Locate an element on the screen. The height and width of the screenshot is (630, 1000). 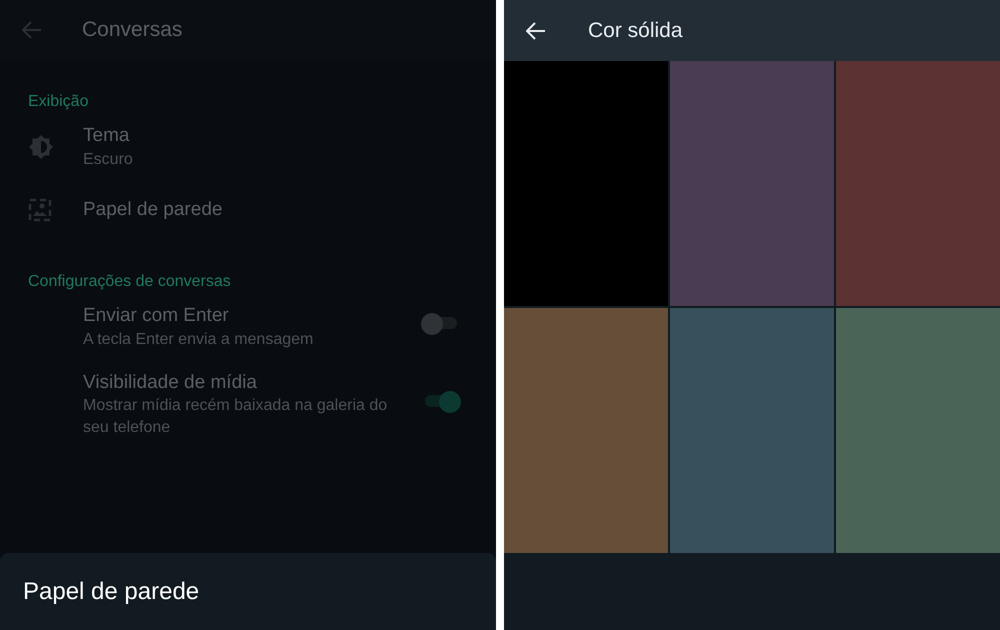
setting-title: Papel de parede is located at coordinates (242, 210).